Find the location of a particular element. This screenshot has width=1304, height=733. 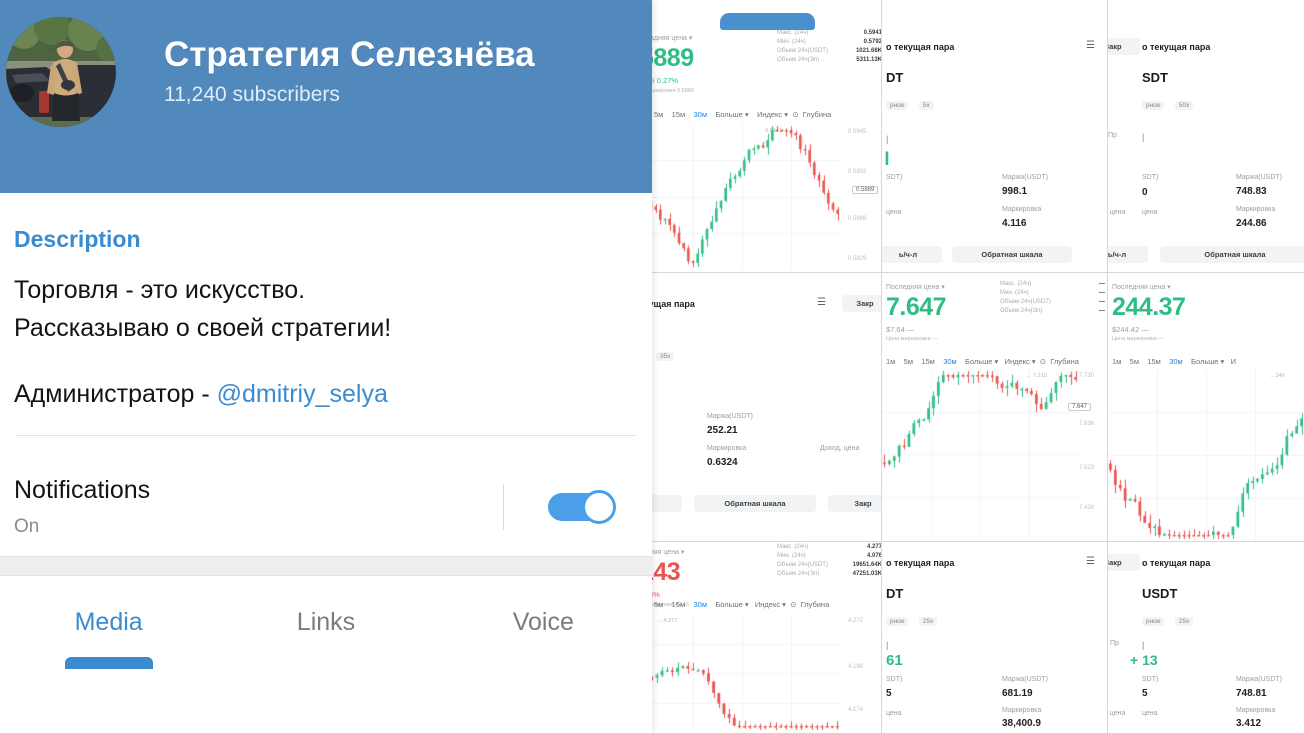

tf6-30m: 30м is located at coordinates (1176, 361).